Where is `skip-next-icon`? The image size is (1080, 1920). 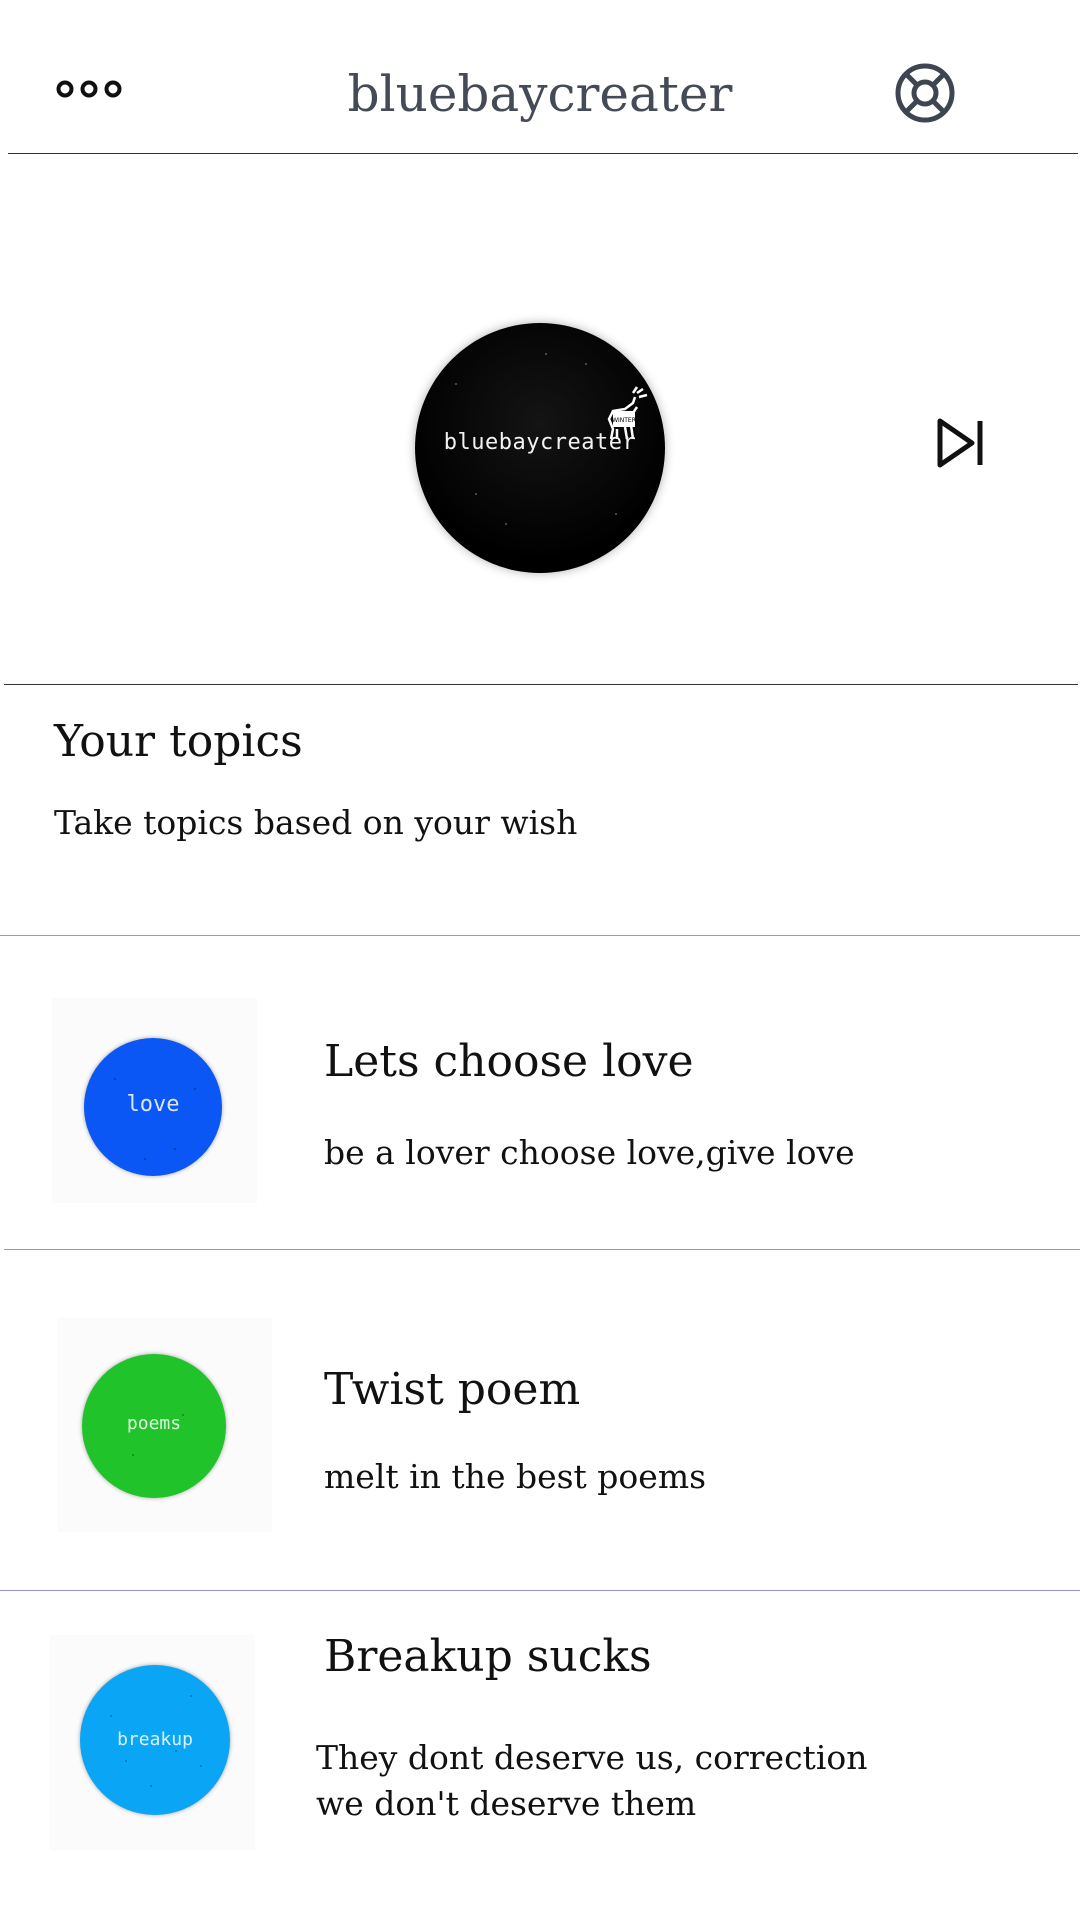 skip-next-icon is located at coordinates (961, 443).